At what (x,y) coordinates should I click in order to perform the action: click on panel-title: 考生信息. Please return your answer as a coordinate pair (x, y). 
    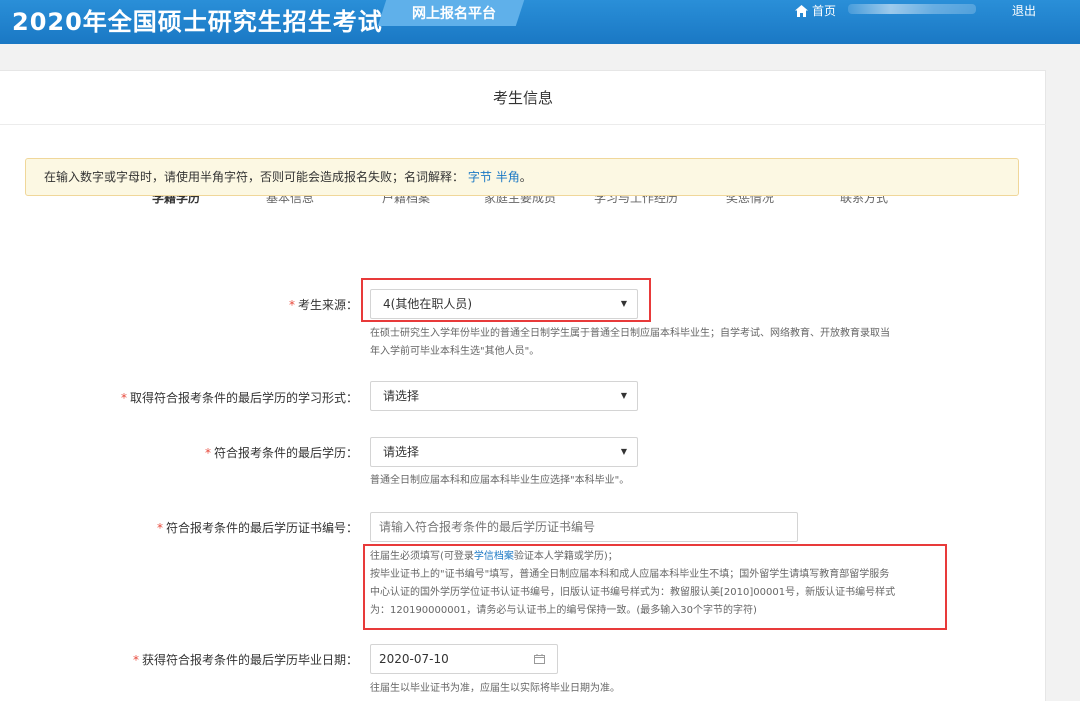
    Looking at the image, I should click on (523, 98).